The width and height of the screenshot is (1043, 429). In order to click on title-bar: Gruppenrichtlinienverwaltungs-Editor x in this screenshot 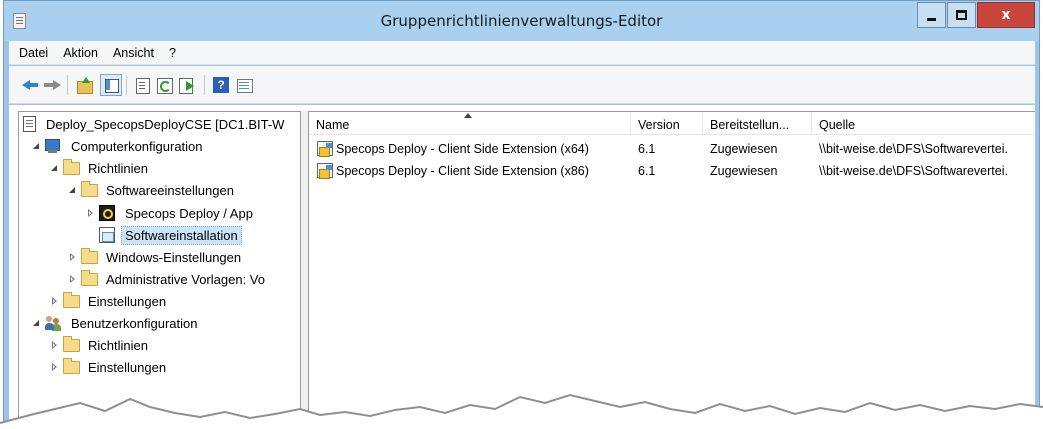, I will do `click(521, 21)`.